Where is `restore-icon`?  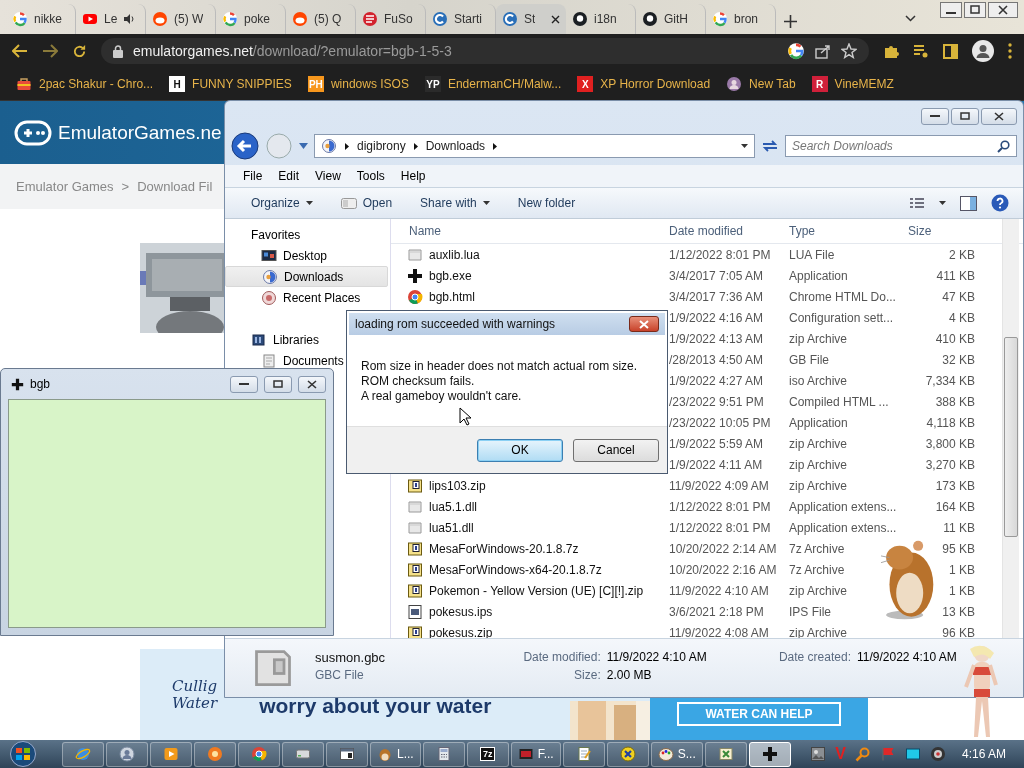 restore-icon is located at coordinates (975, 10).